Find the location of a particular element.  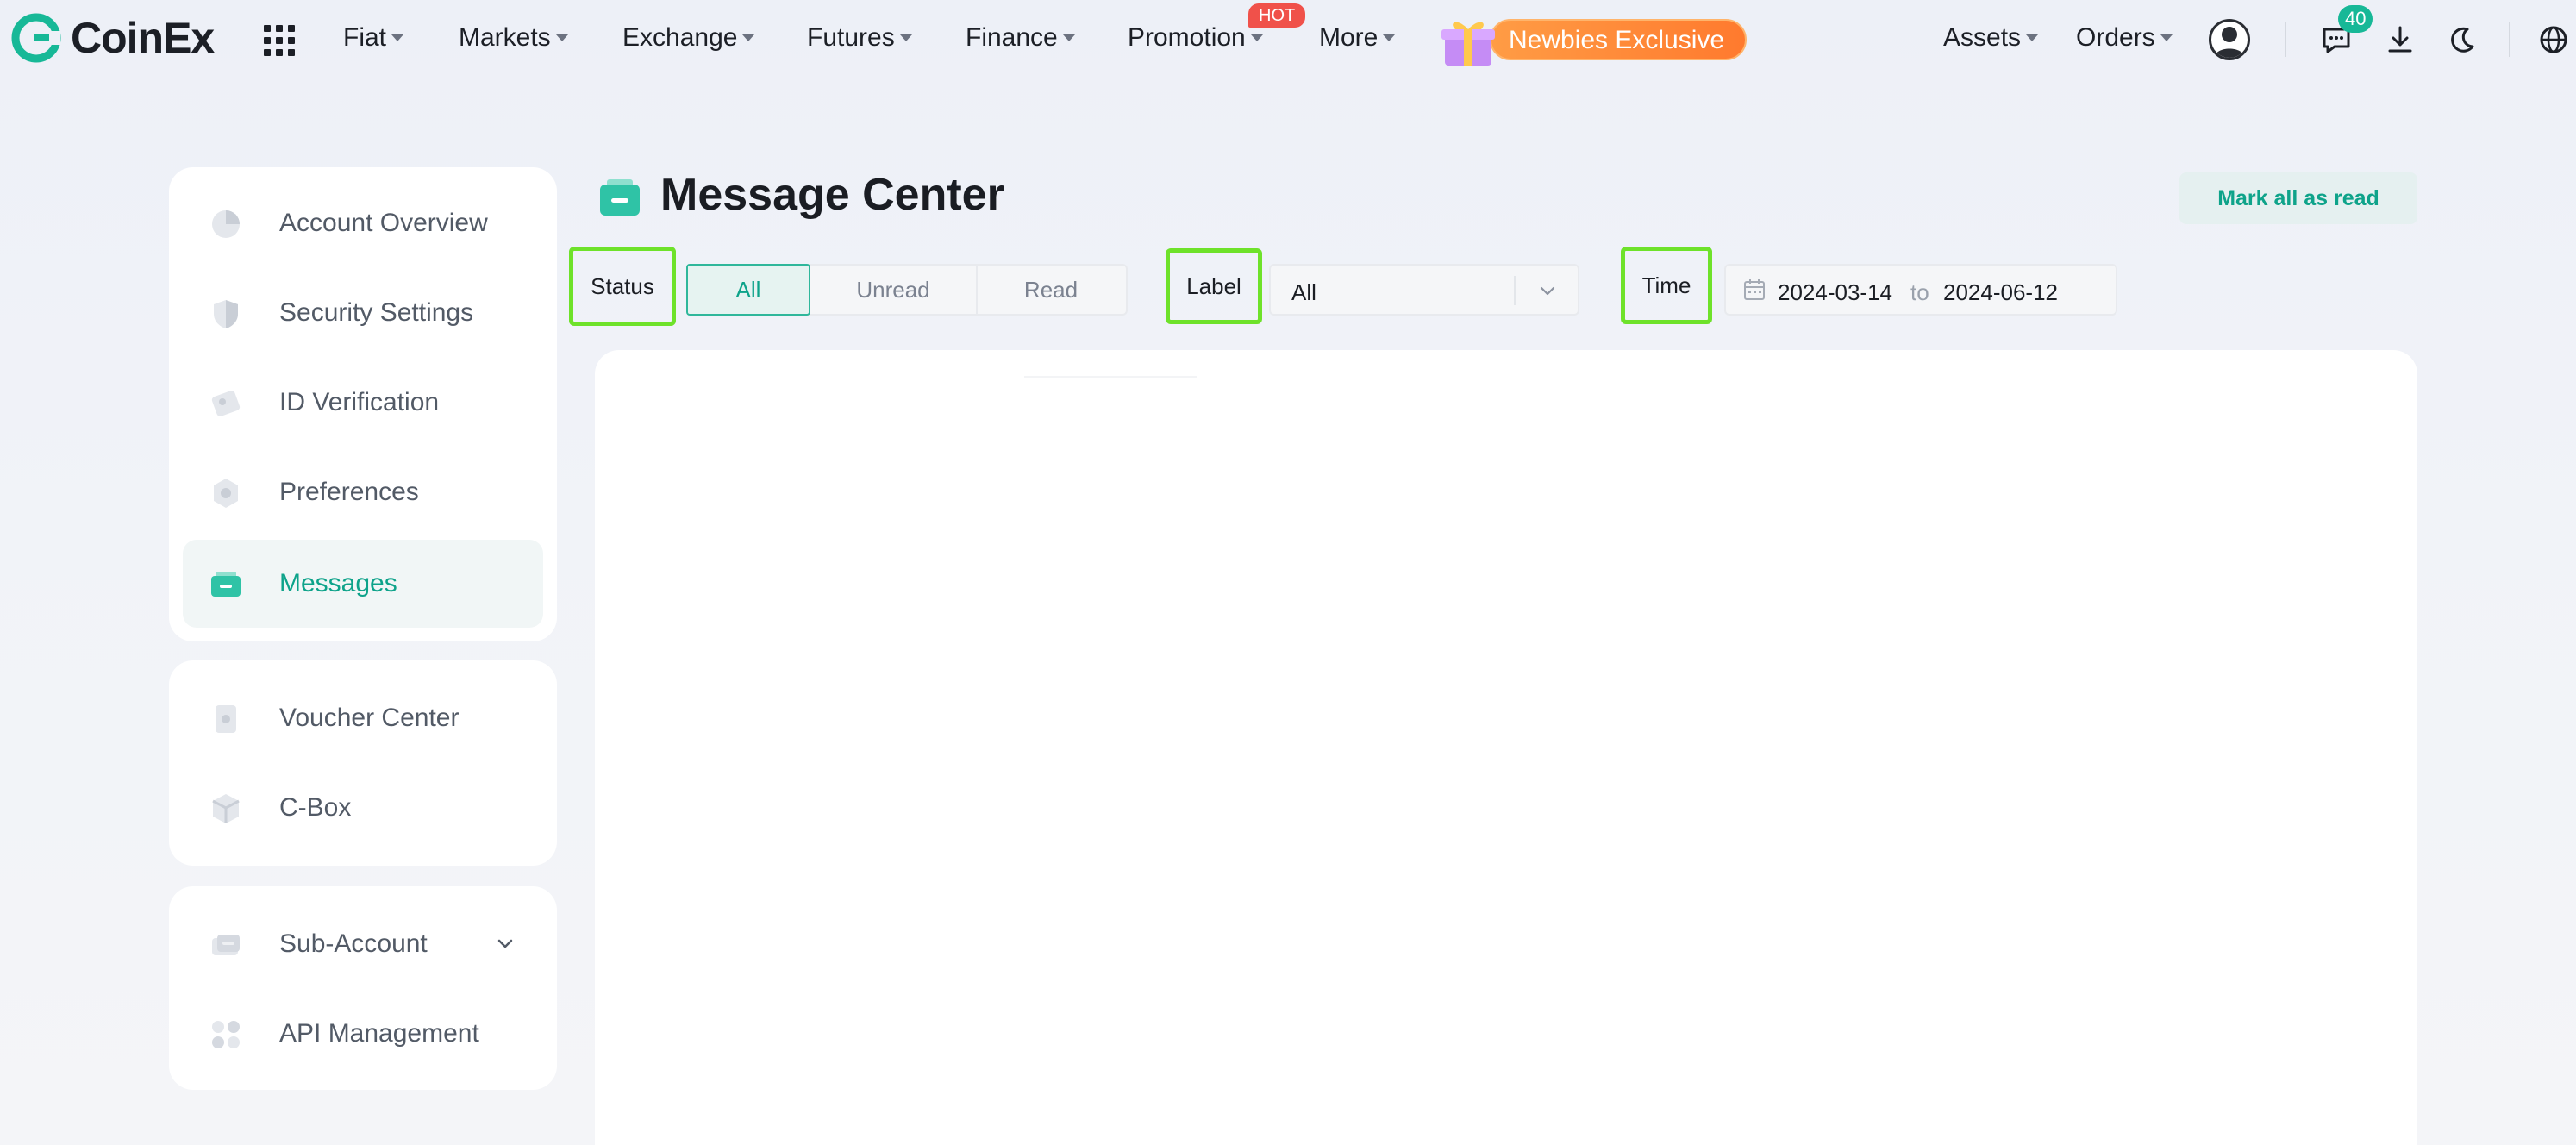

nav-assets: Assets is located at coordinates (1991, 38).